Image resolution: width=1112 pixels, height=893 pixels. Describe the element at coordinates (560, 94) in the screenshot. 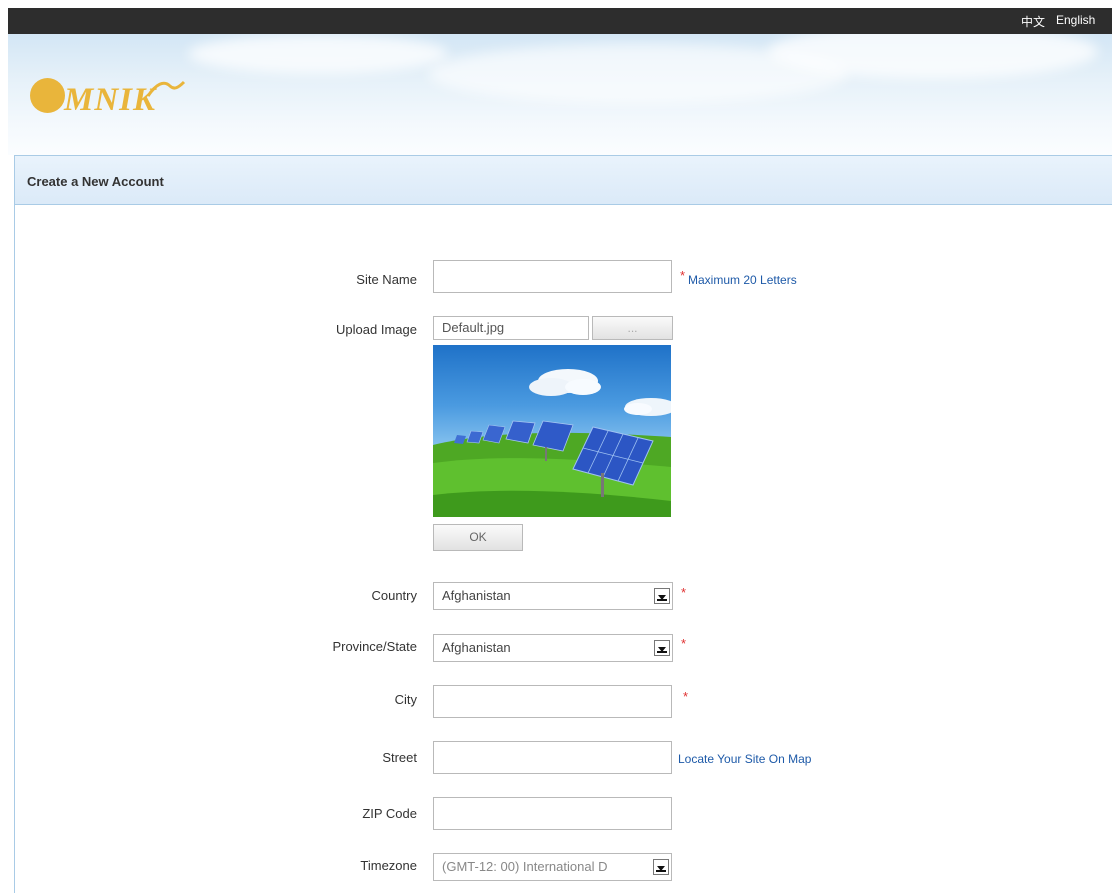

I see `header-banner: MNIK` at that location.